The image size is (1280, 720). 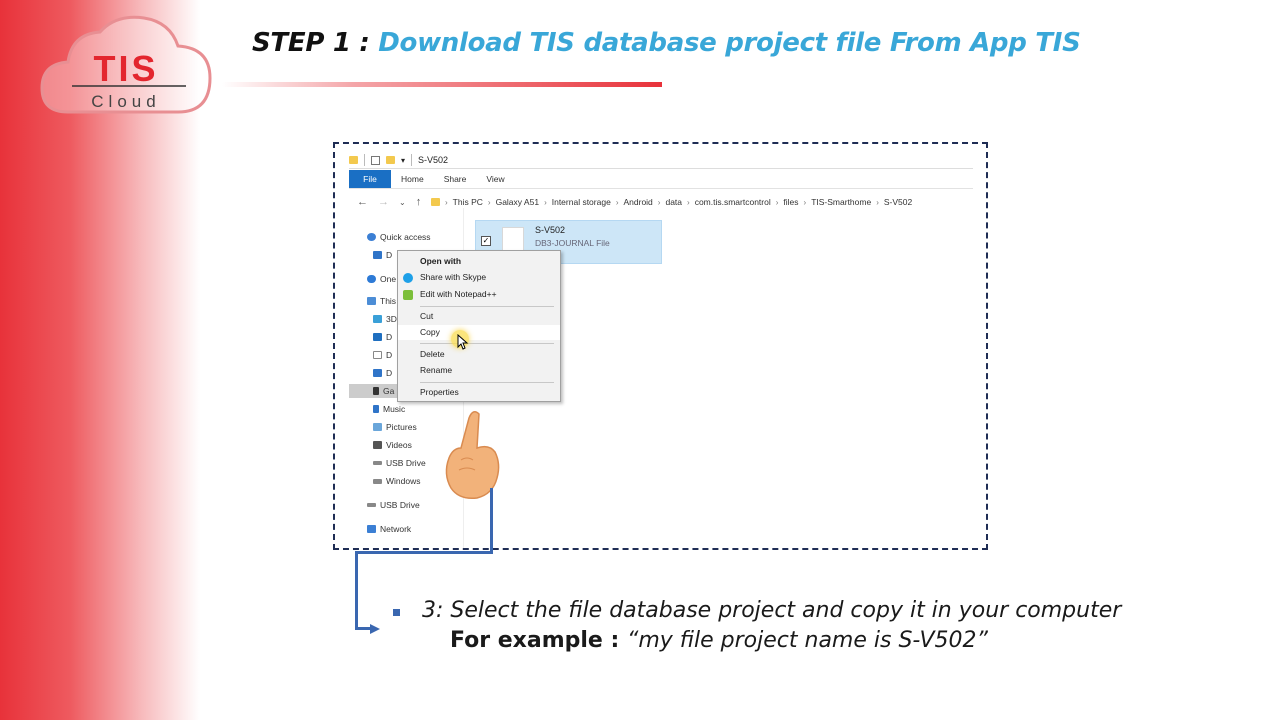 What do you see at coordinates (538, 640) in the screenshot?
I see `example-label: For example :` at bounding box center [538, 640].